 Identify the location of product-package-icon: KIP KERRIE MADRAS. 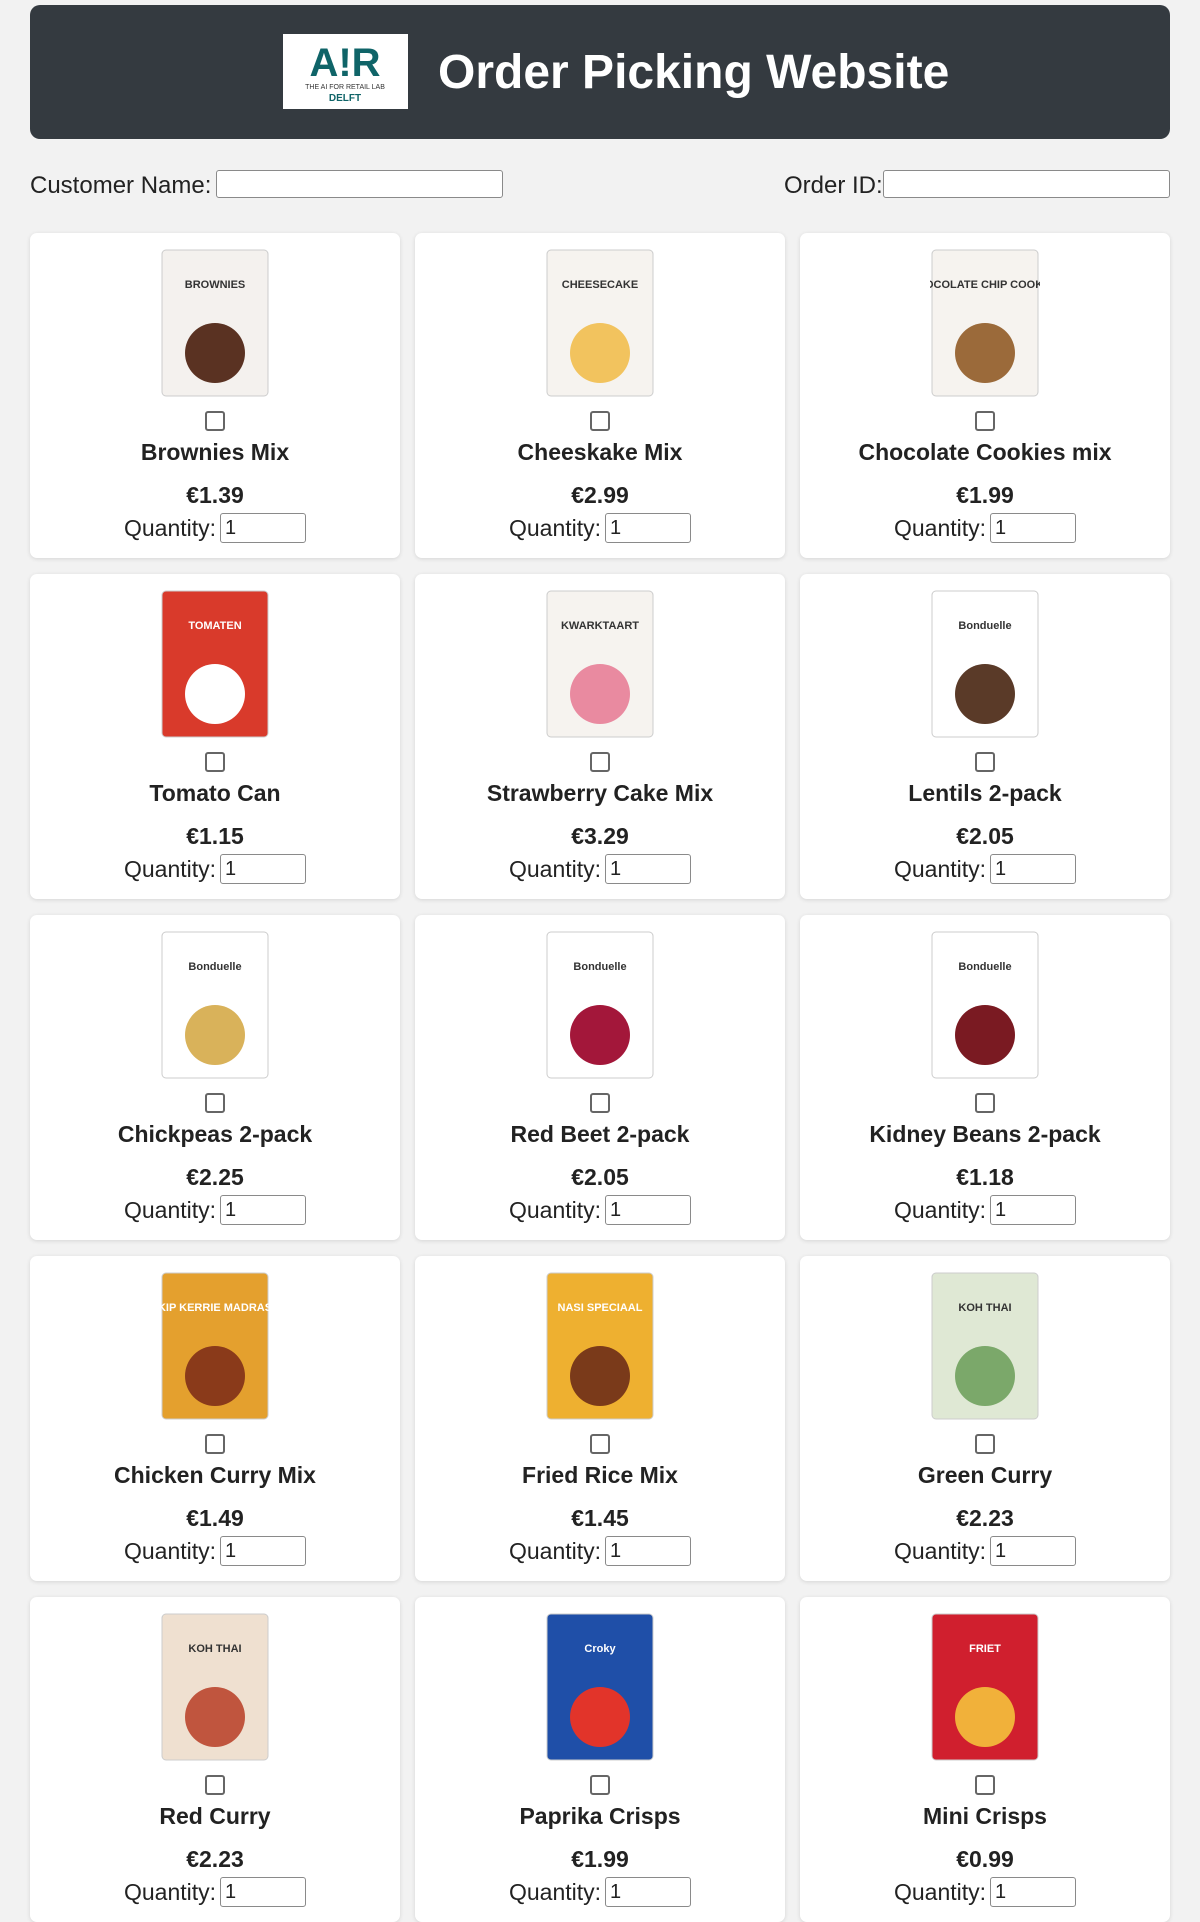
(215, 1346).